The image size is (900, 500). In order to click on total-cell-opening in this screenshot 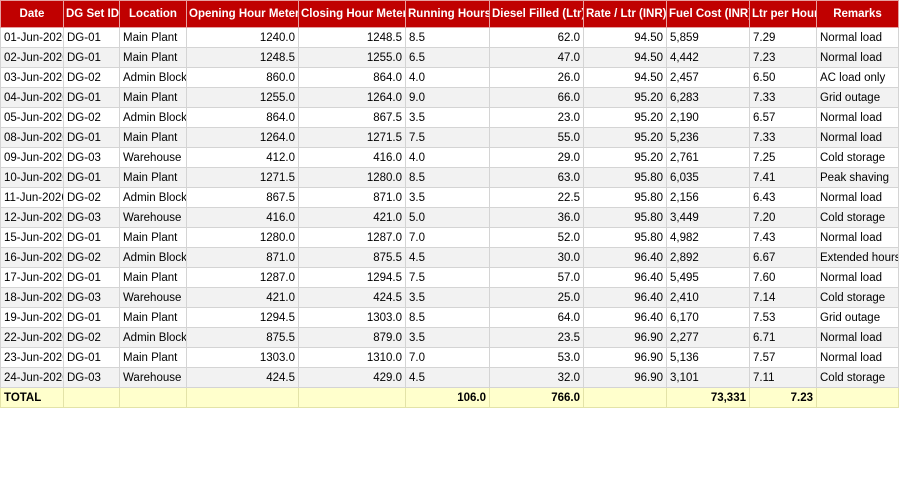, I will do `click(242, 397)`.